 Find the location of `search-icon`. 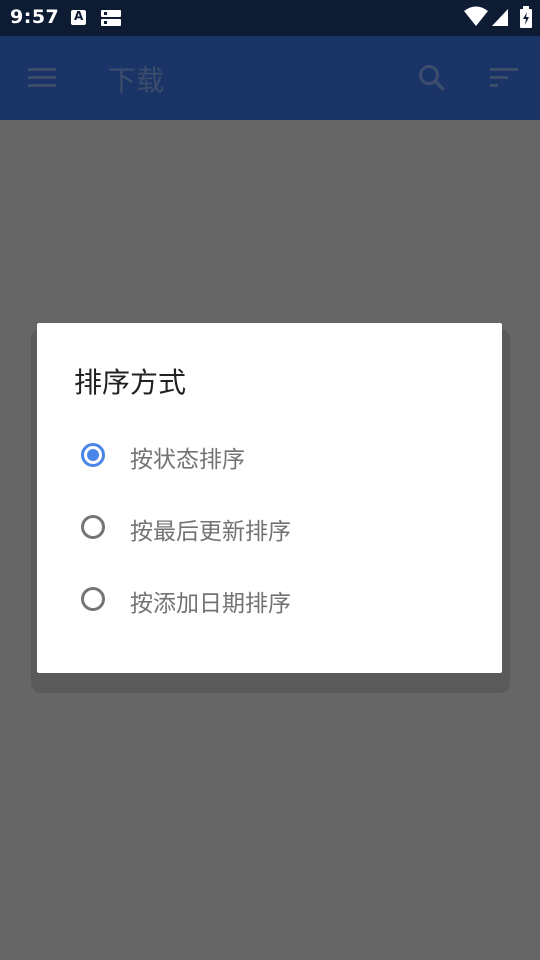

search-icon is located at coordinates (432, 78).